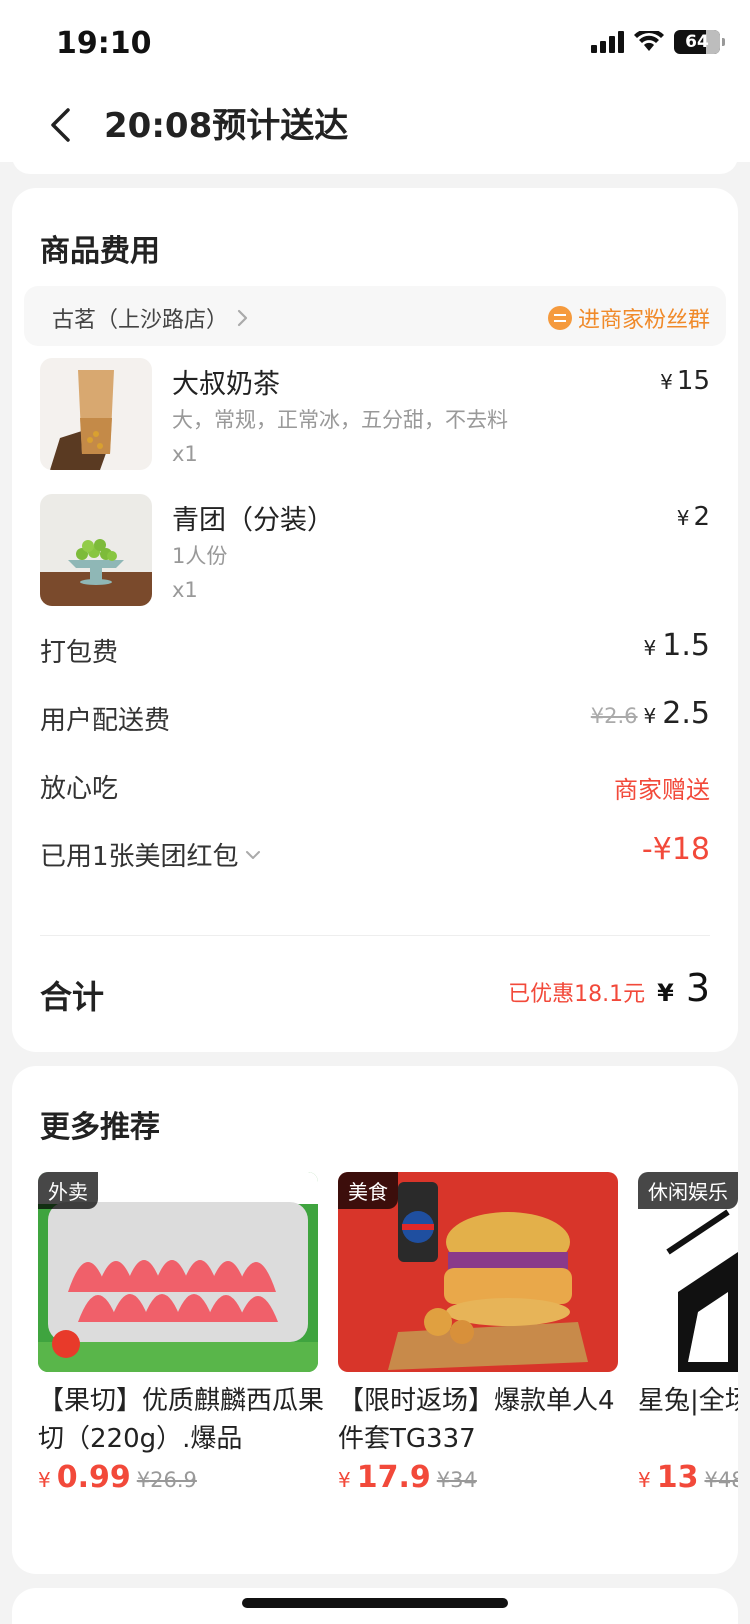 The width and height of the screenshot is (750, 1624). I want to click on recommend-tag: 外卖, so click(68, 1190).